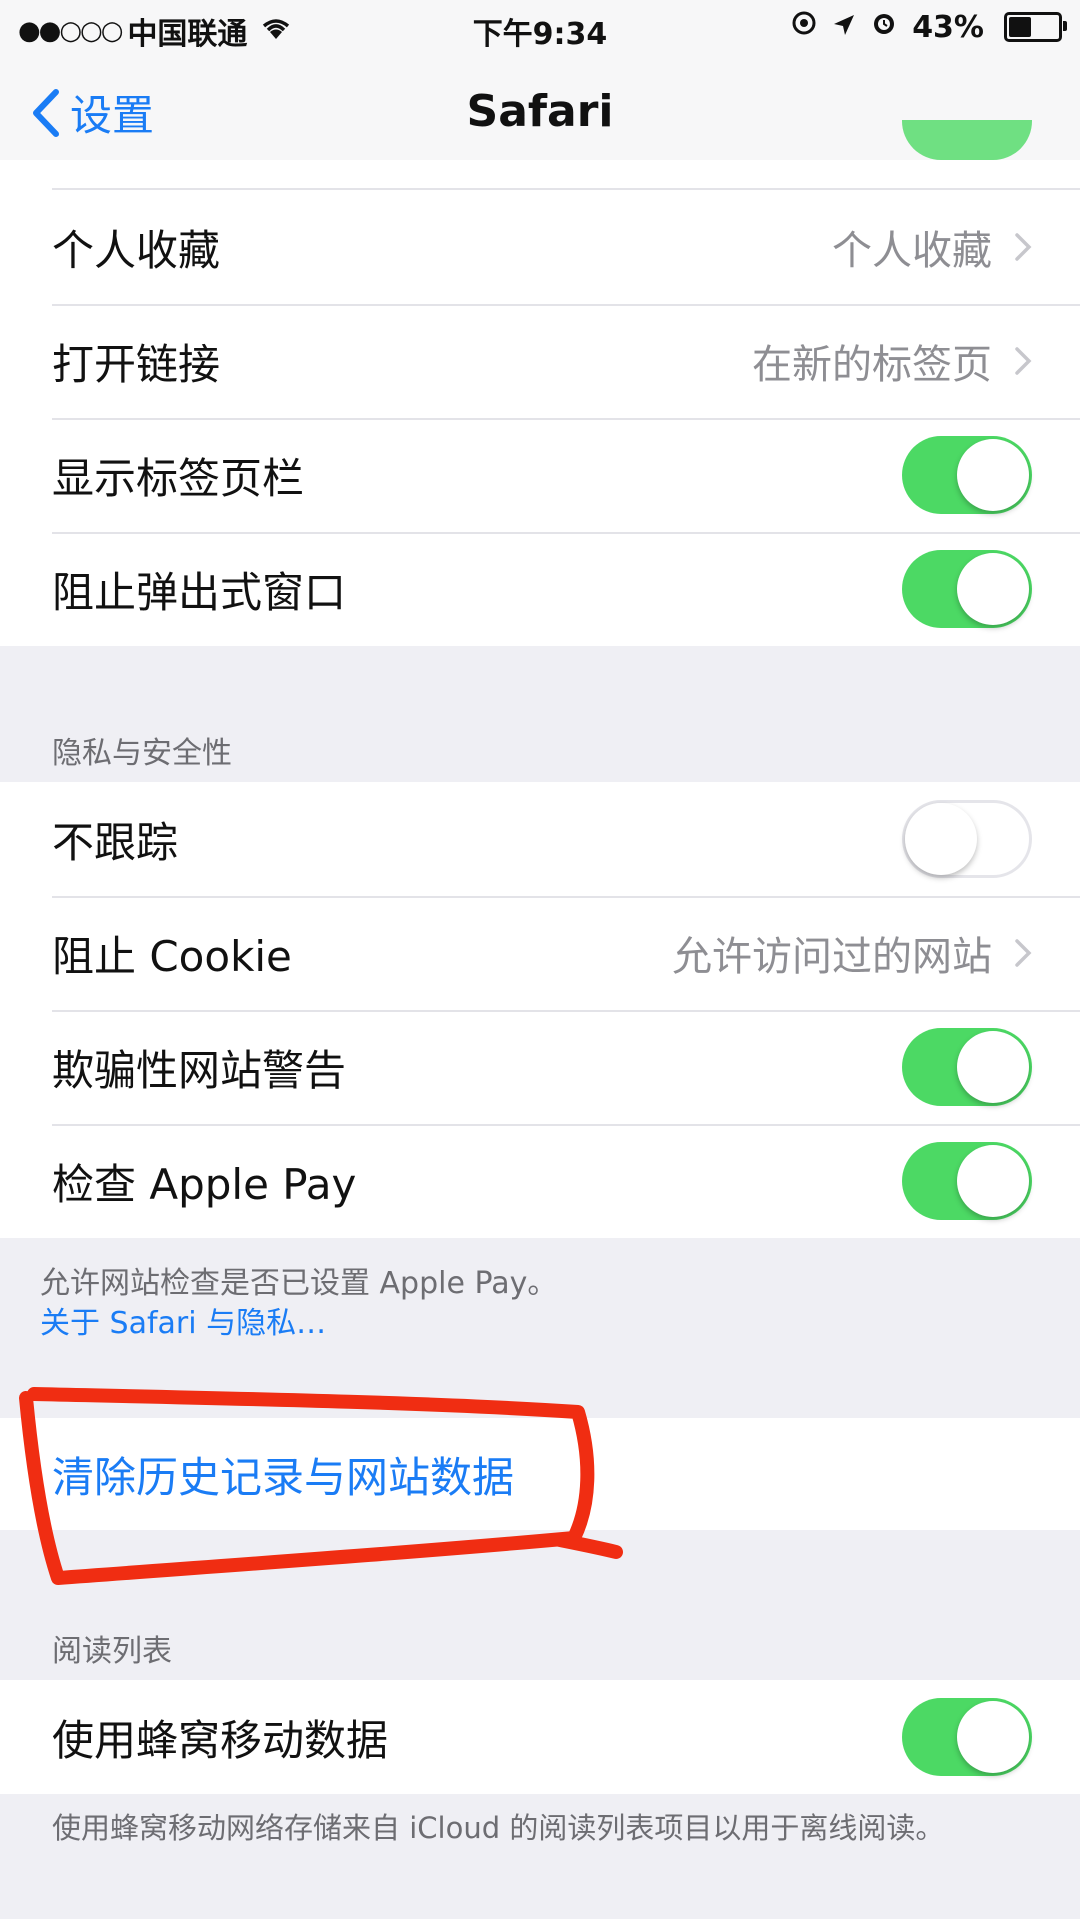 The width and height of the screenshot is (1080, 1919). What do you see at coordinates (220, 1740) in the screenshot?
I see `row-label: 使用蜂窝移动数据` at bounding box center [220, 1740].